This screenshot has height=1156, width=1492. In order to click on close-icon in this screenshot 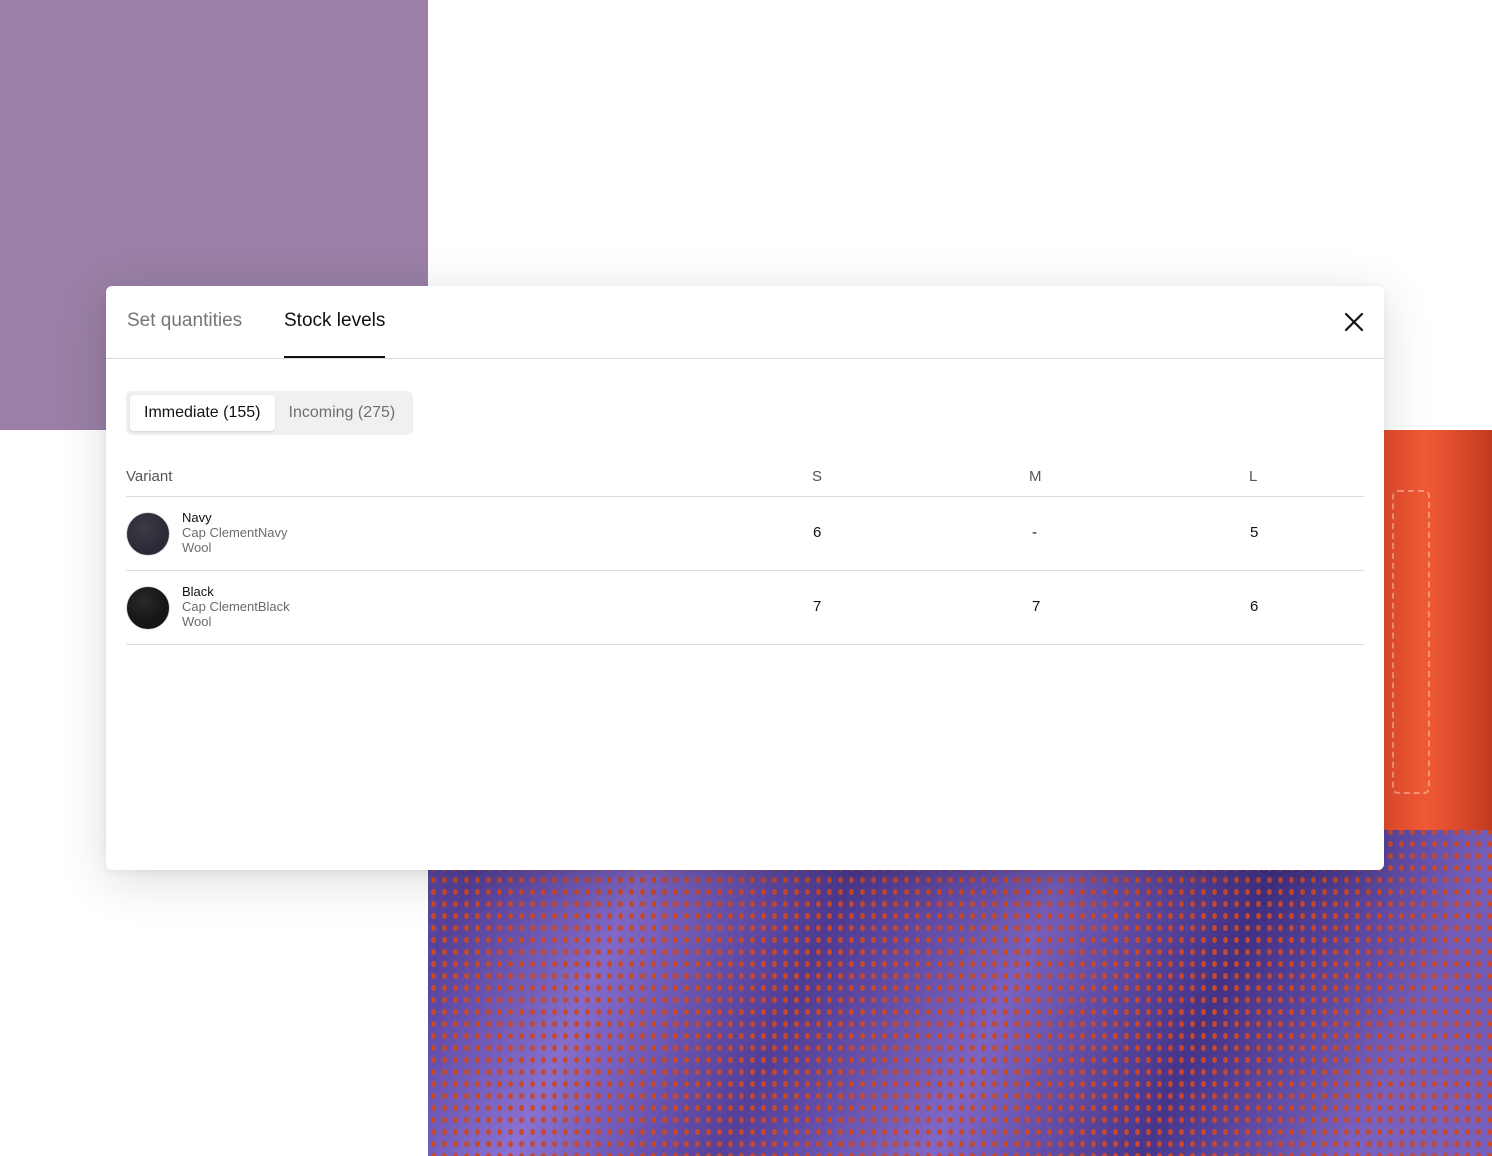, I will do `click(1354, 322)`.